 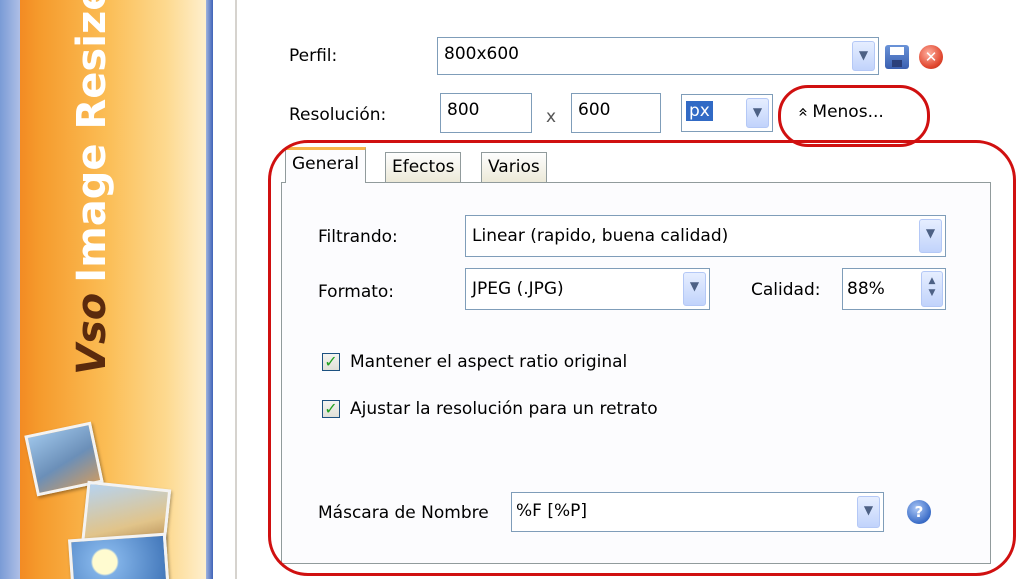 What do you see at coordinates (786, 290) in the screenshot?
I see `quality-label: Calidad:` at bounding box center [786, 290].